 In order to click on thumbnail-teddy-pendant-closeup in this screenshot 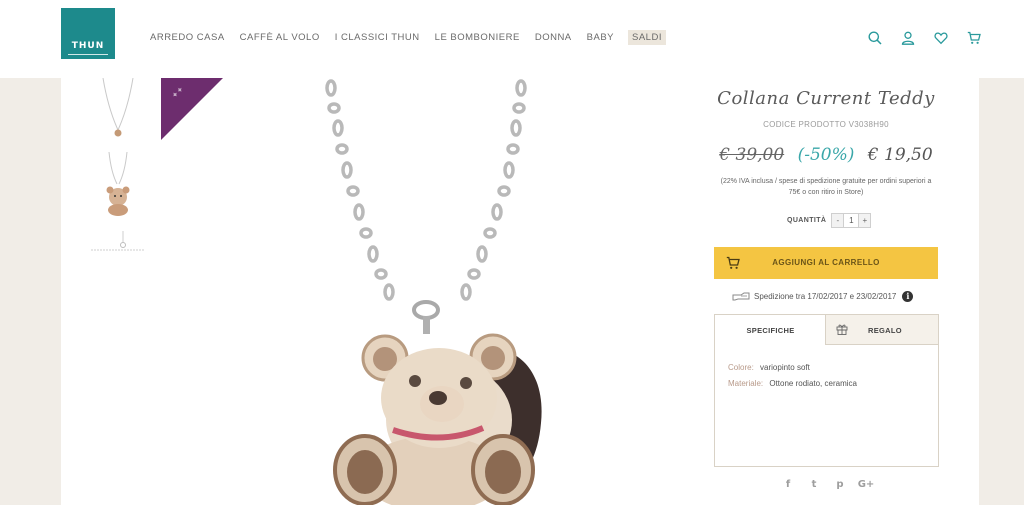, I will do `click(118, 186)`.